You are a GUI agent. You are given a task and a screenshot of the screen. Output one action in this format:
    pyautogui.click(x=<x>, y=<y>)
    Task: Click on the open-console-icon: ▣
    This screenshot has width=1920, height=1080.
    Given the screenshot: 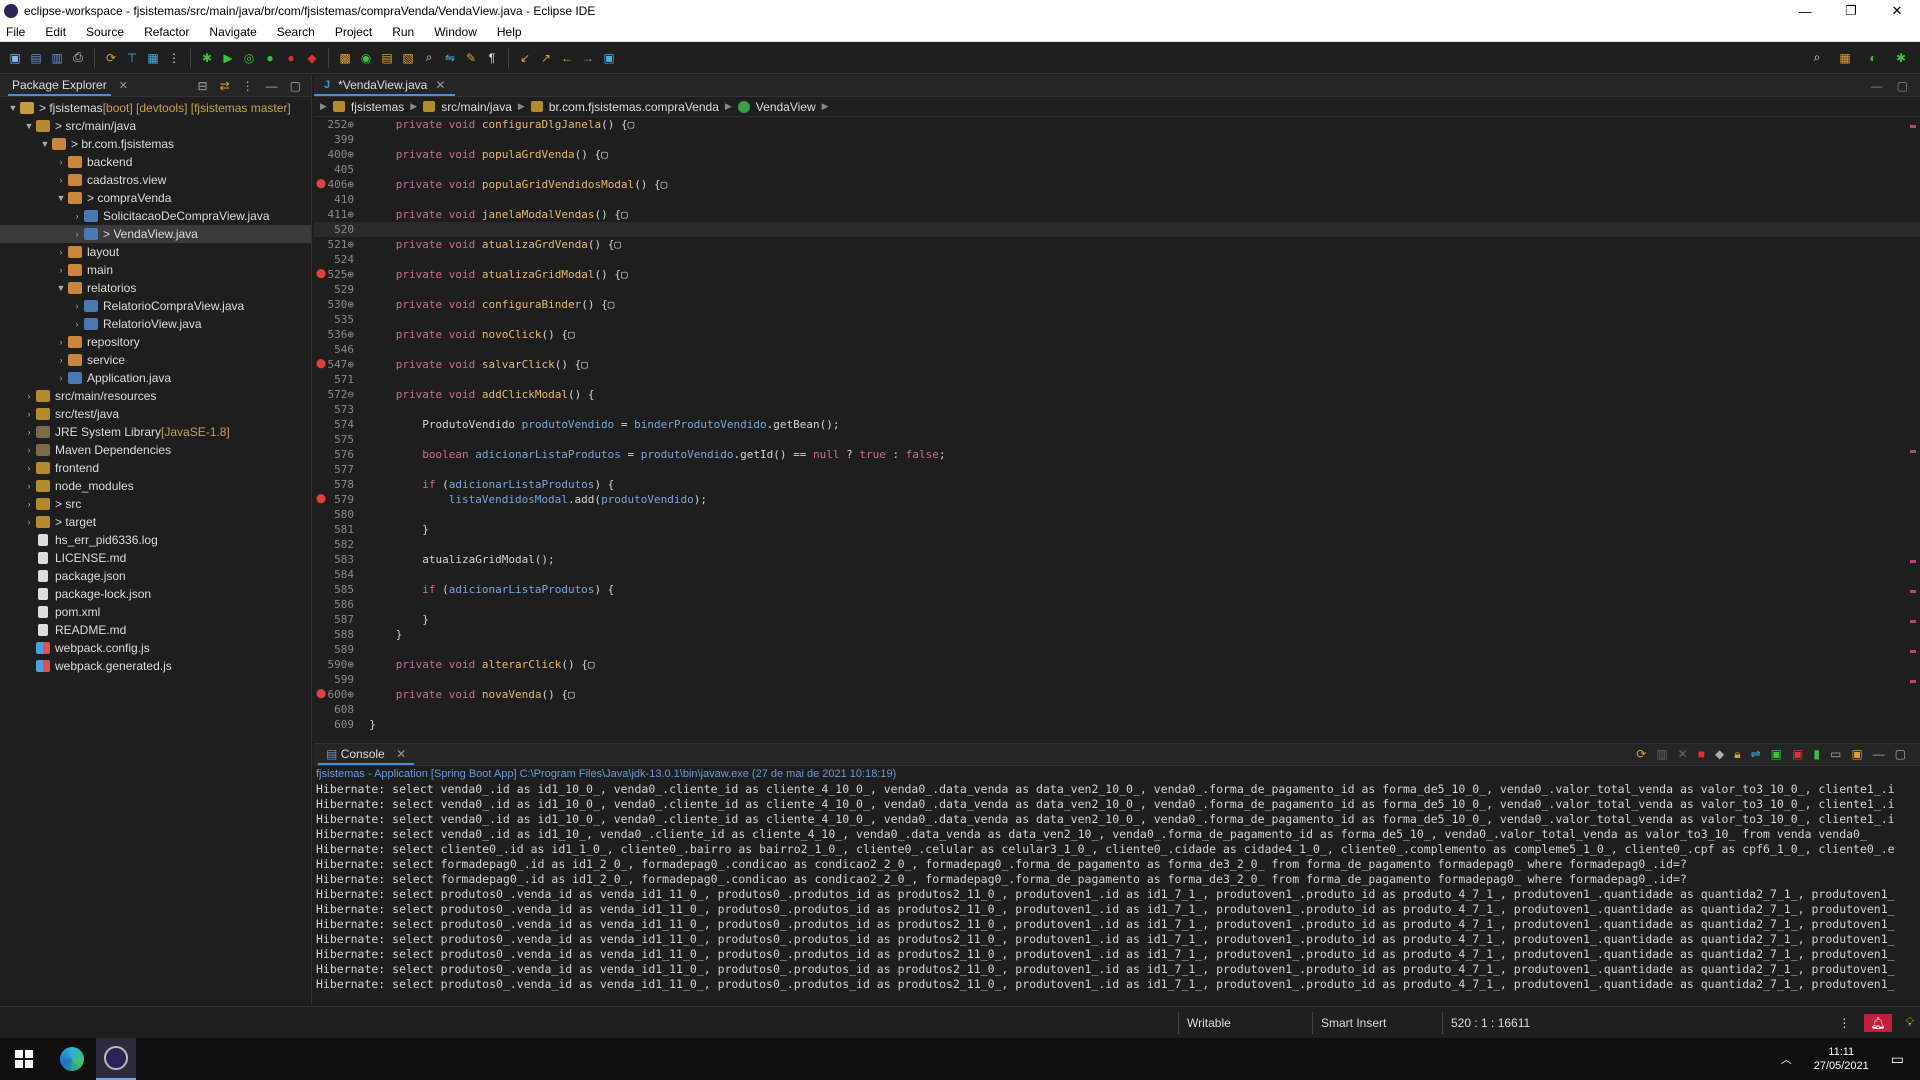 What is the action you would take?
    pyautogui.click(x=1856, y=754)
    